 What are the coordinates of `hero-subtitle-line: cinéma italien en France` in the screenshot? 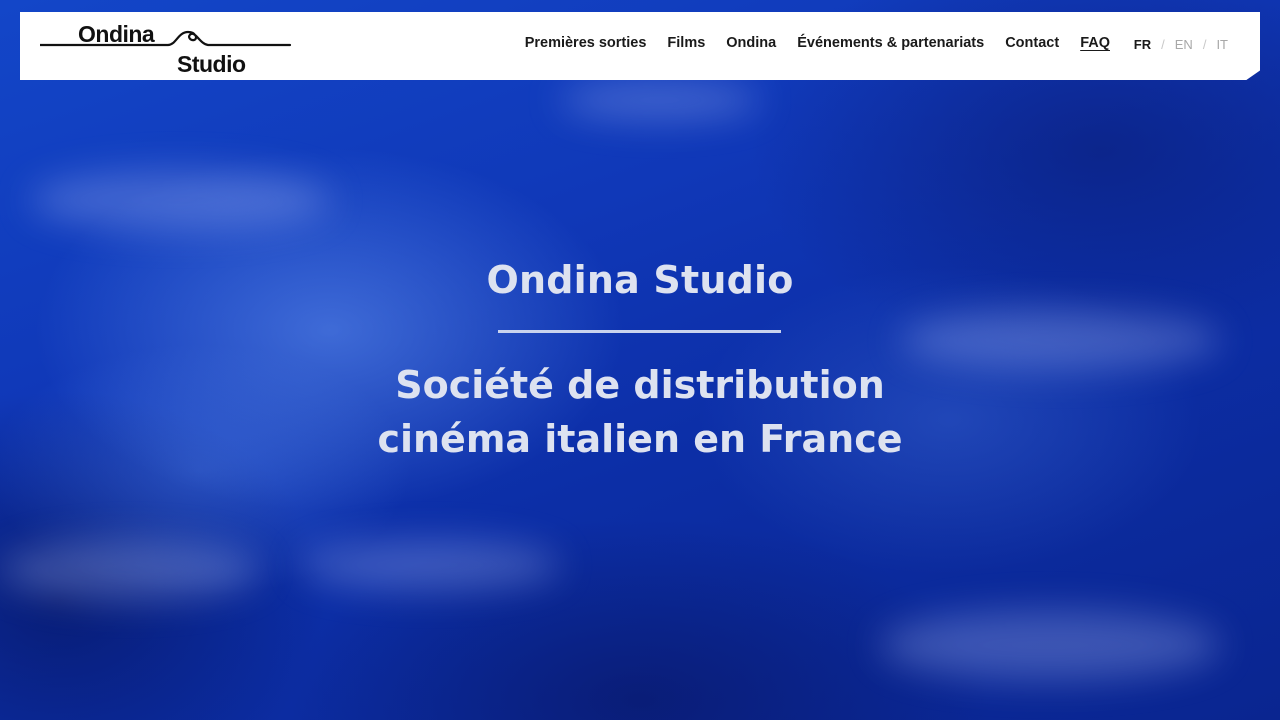 It's located at (640, 439).